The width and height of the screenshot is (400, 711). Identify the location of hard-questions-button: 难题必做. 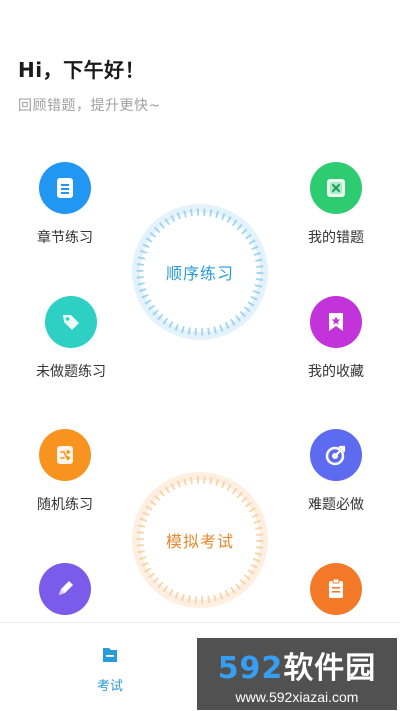
(336, 471).